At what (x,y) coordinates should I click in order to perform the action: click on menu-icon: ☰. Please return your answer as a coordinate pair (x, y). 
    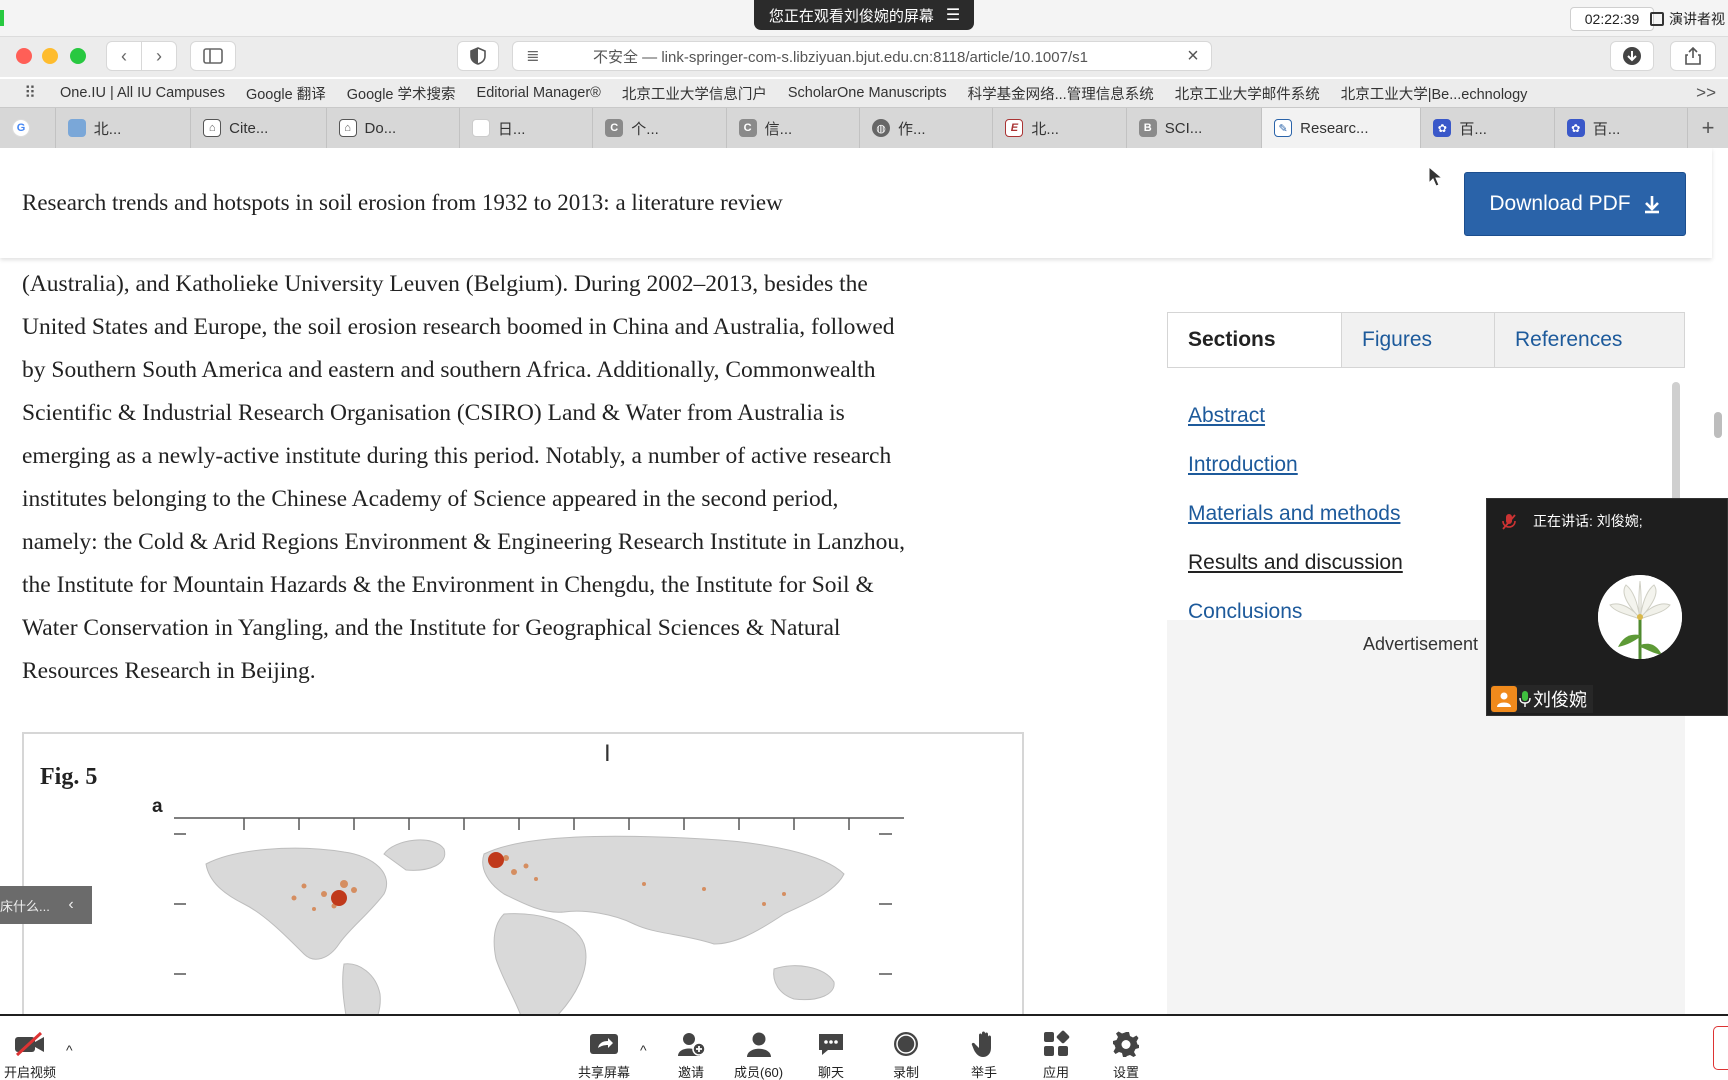
    Looking at the image, I should click on (953, 15).